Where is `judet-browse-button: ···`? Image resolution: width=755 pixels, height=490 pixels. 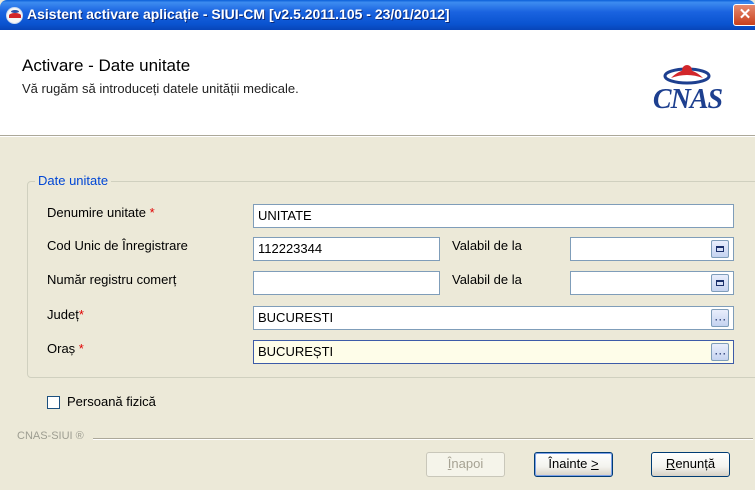
judet-browse-button: ··· is located at coordinates (720, 318).